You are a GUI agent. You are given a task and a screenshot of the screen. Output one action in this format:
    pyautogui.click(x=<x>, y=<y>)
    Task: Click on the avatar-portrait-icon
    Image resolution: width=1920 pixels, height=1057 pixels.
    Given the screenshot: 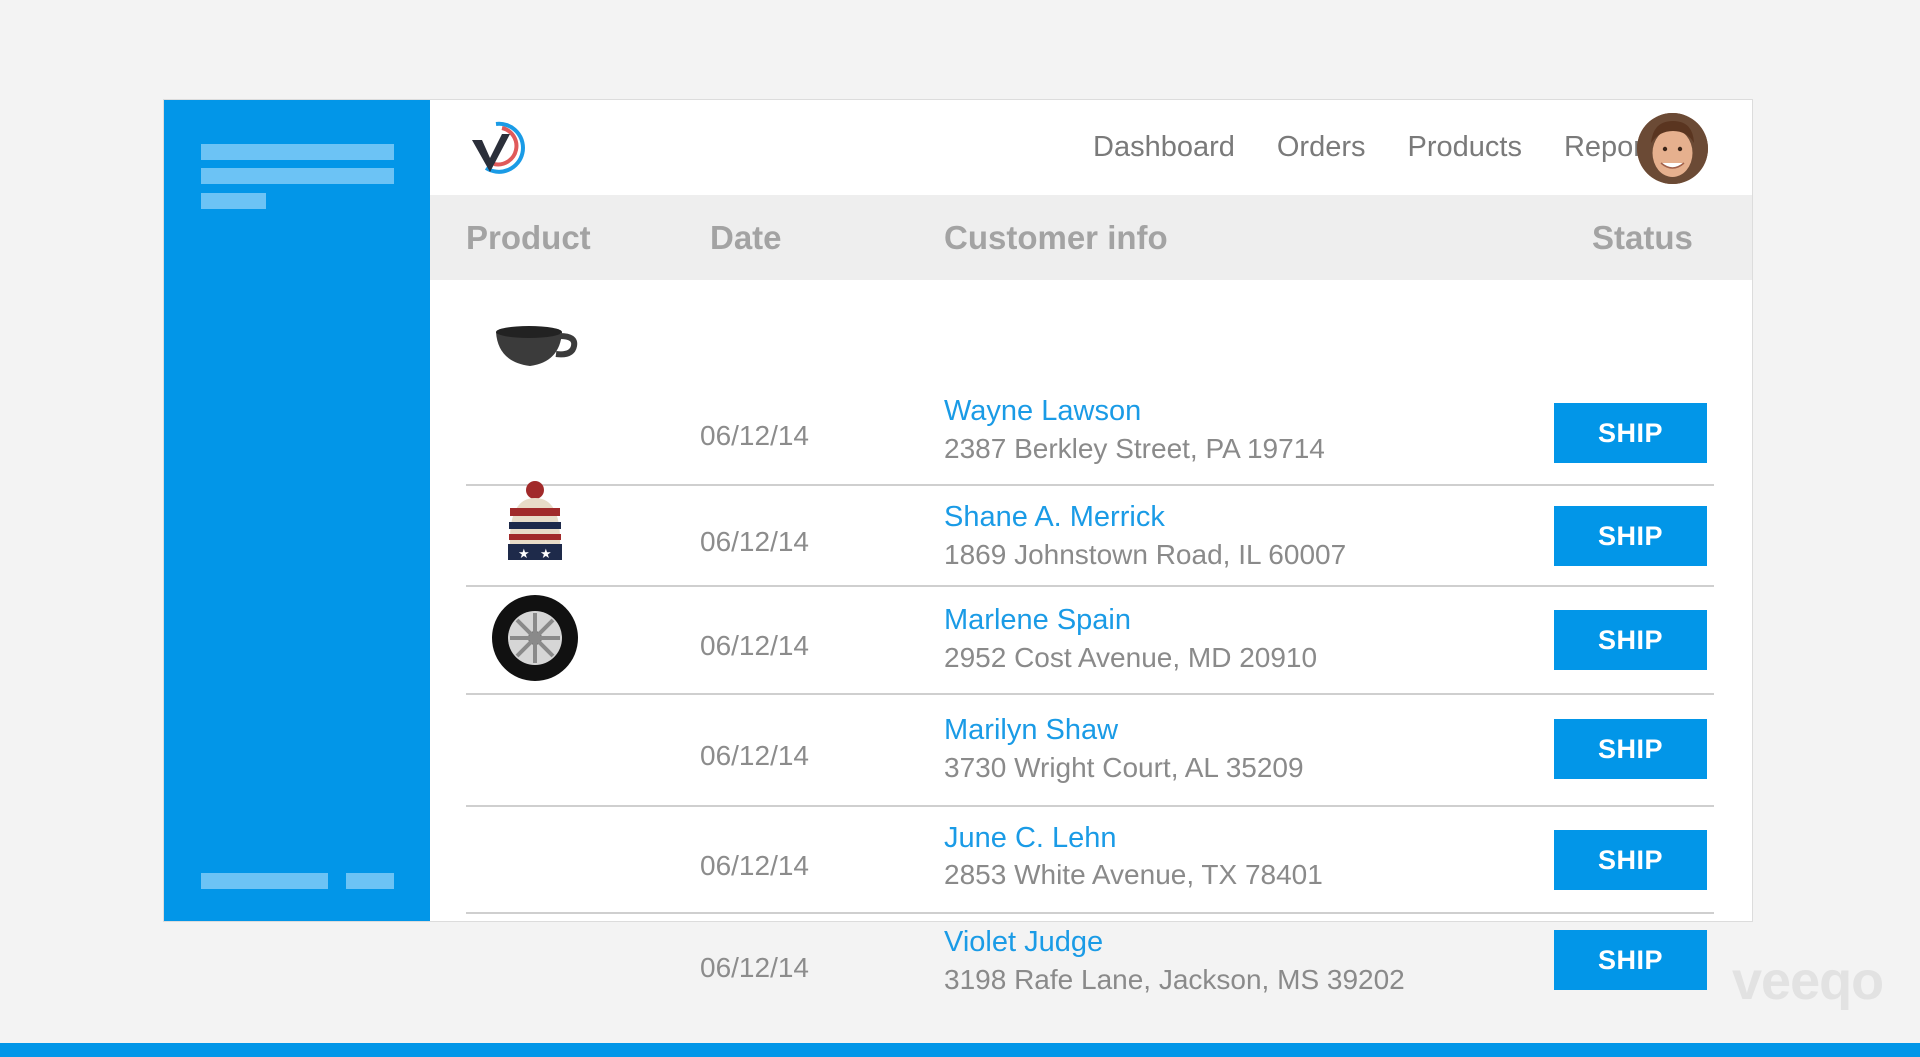 What is the action you would take?
    pyautogui.click(x=1672, y=148)
    